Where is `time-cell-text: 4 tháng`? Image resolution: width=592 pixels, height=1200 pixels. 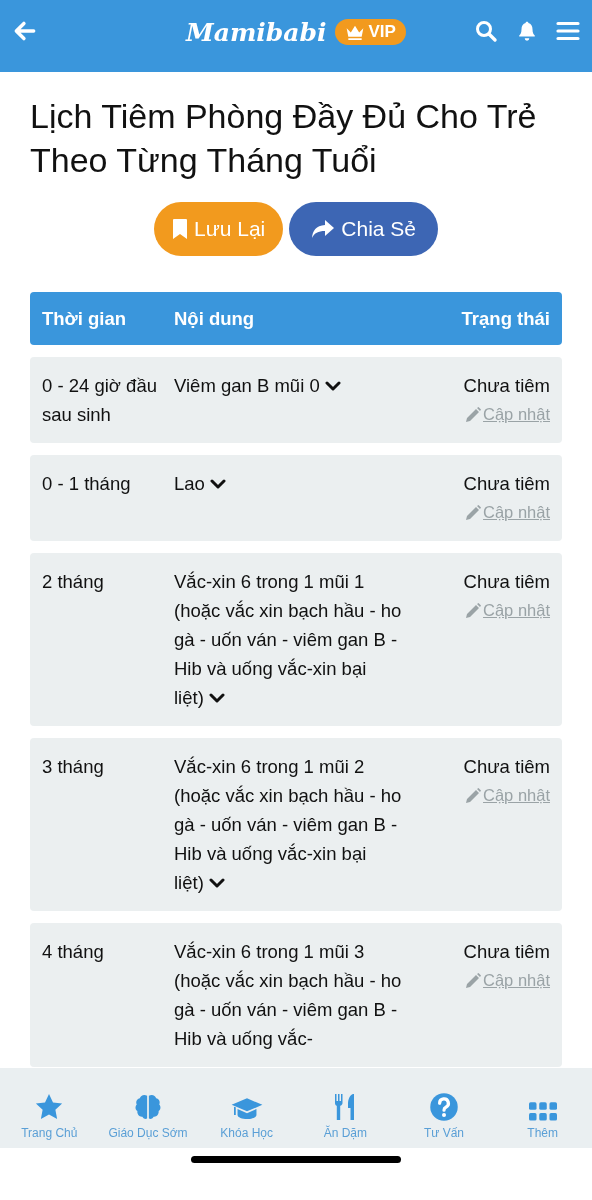 time-cell-text: 4 tháng is located at coordinates (73, 952).